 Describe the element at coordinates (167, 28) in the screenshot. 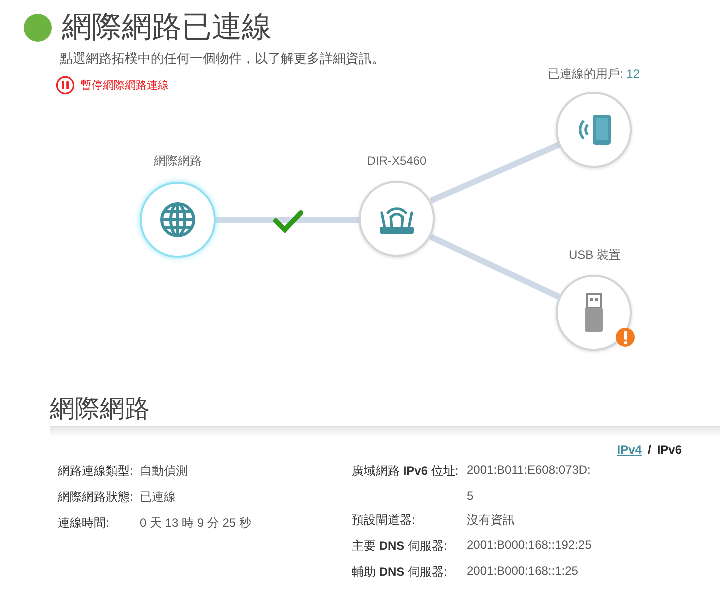

I see `page-title: 網際網路已連線` at that location.